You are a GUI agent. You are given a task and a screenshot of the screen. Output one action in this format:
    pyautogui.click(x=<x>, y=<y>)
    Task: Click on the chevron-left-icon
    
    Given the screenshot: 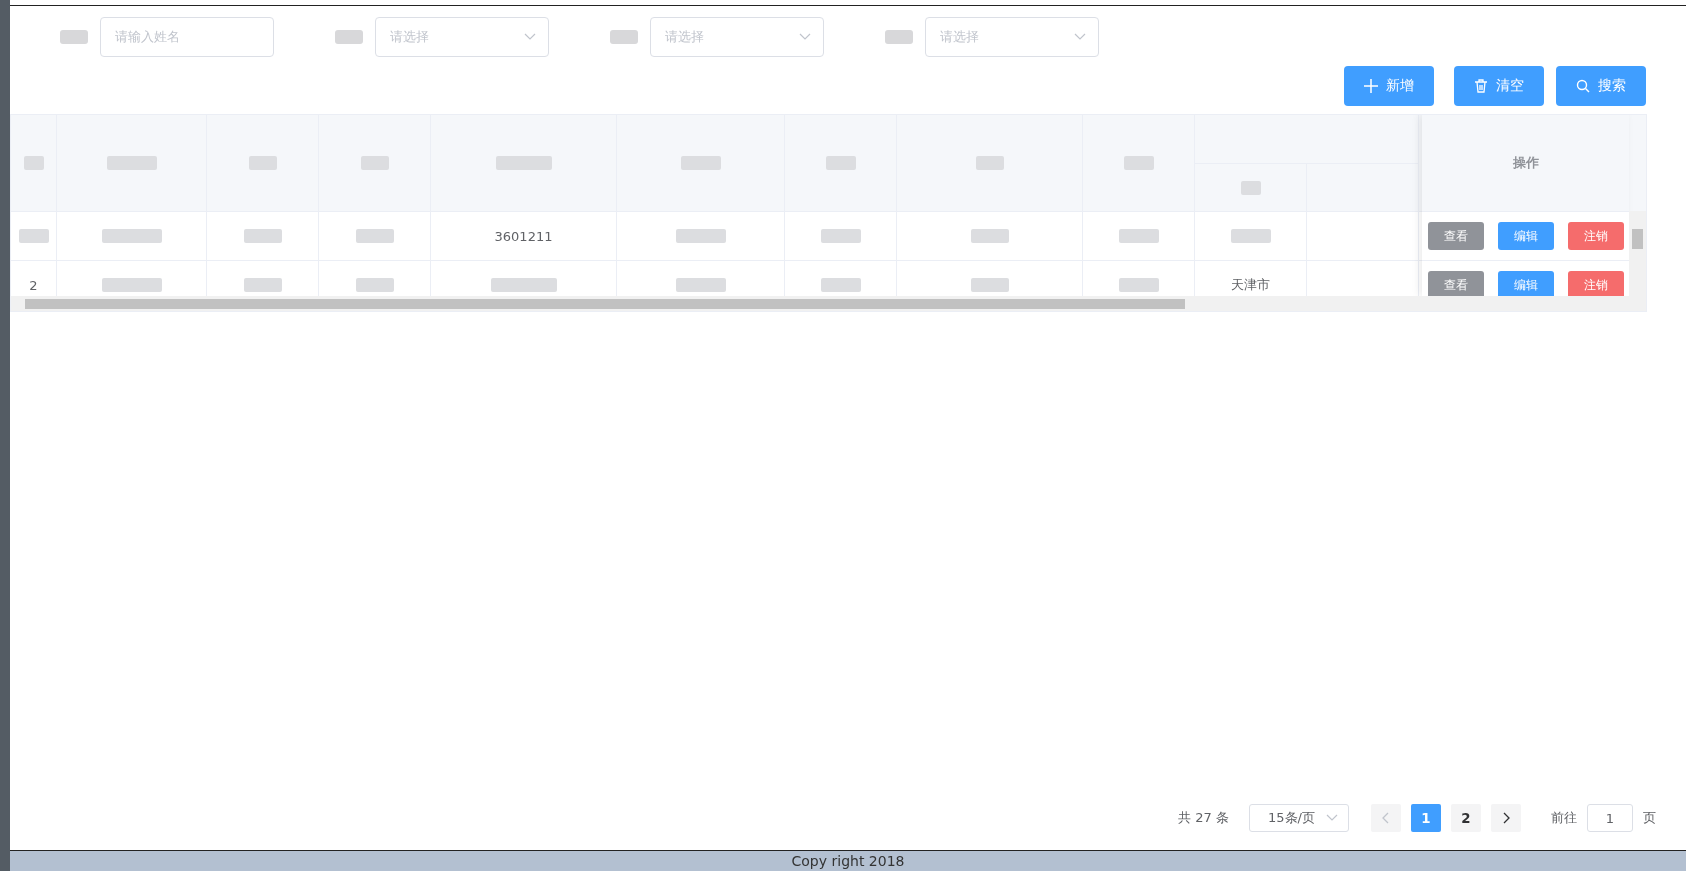 What is the action you would take?
    pyautogui.click(x=1386, y=818)
    